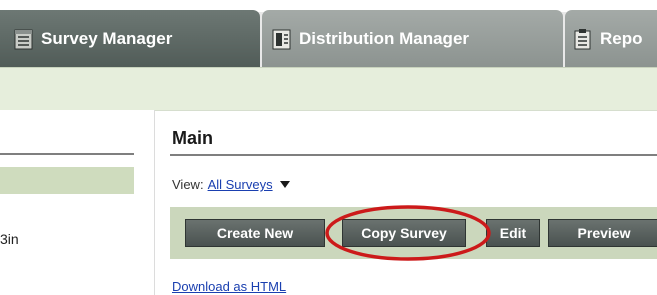 The height and width of the screenshot is (295, 657). I want to click on reports-clipboard-icon, so click(582, 39).